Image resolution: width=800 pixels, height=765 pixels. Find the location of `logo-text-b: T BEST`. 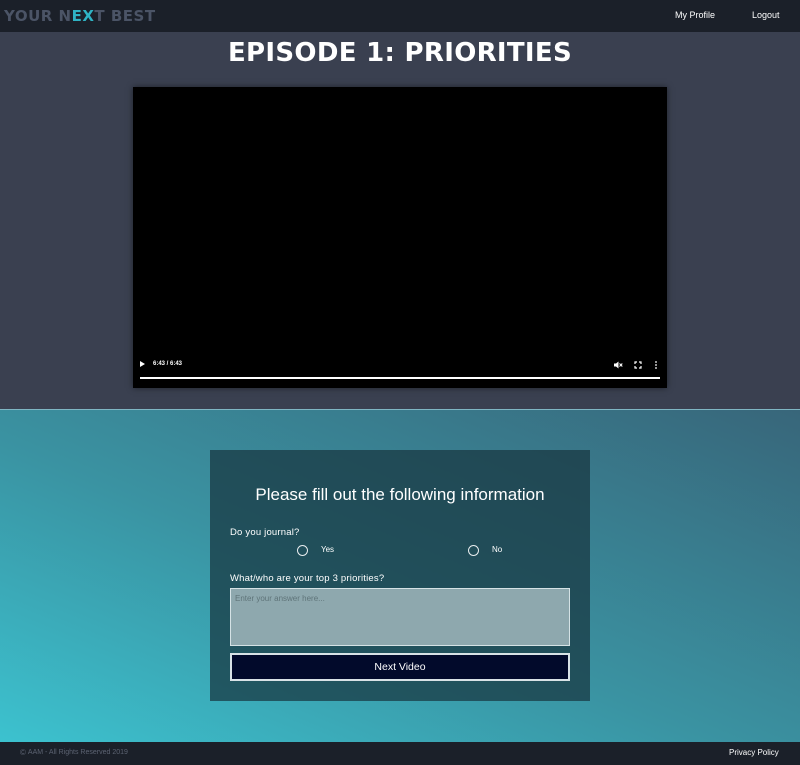

logo-text-b: T BEST is located at coordinates (125, 16).